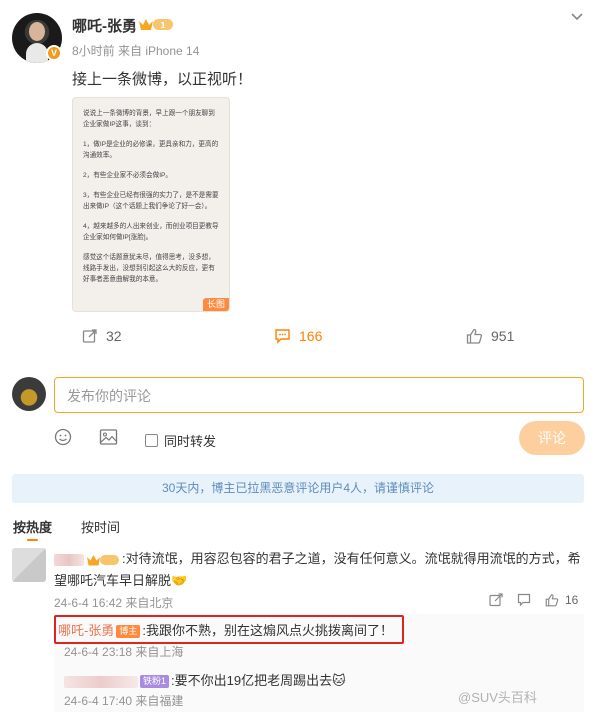 The image size is (600, 712). I want to click on long-image-tag: 长图, so click(215, 304).